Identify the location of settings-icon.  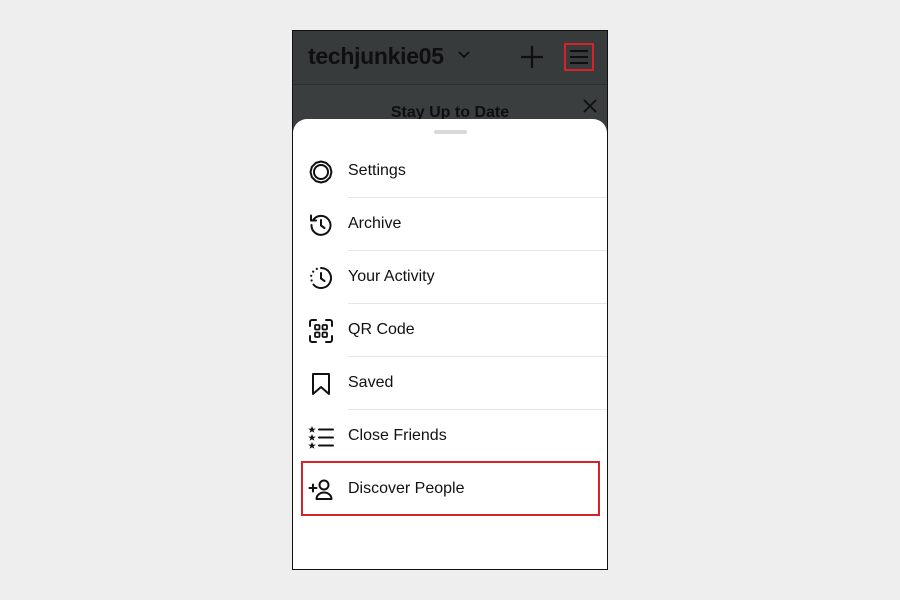
(321, 172).